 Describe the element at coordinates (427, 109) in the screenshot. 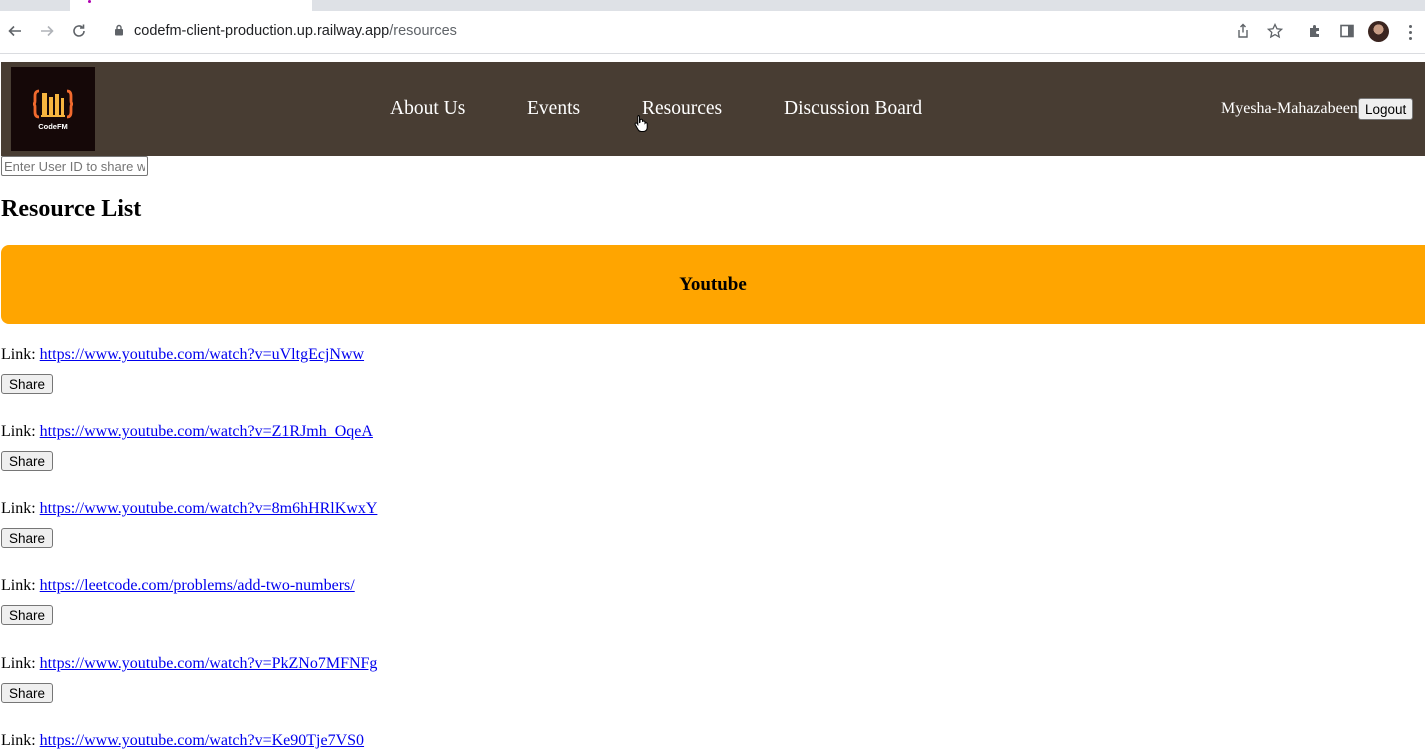

I see `nav-about-us: About Us` at that location.